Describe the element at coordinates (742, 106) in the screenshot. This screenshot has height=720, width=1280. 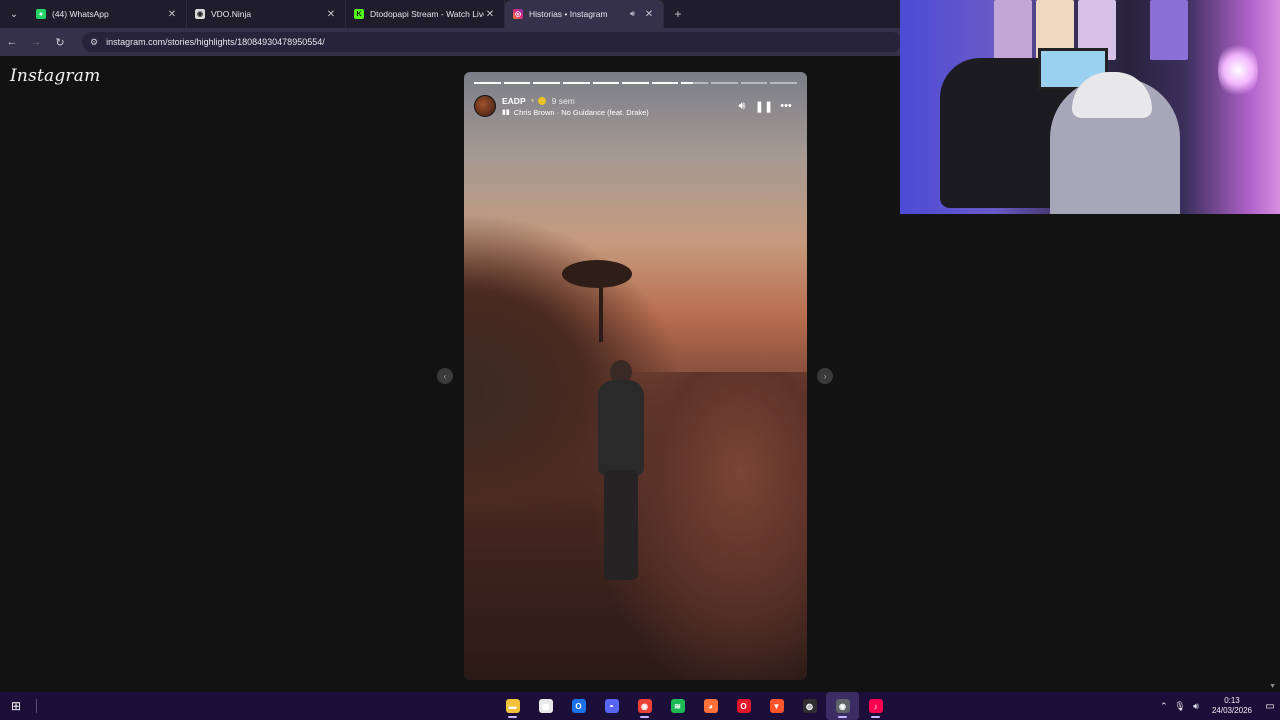
I see `volume-icon: 🔊︎` at that location.